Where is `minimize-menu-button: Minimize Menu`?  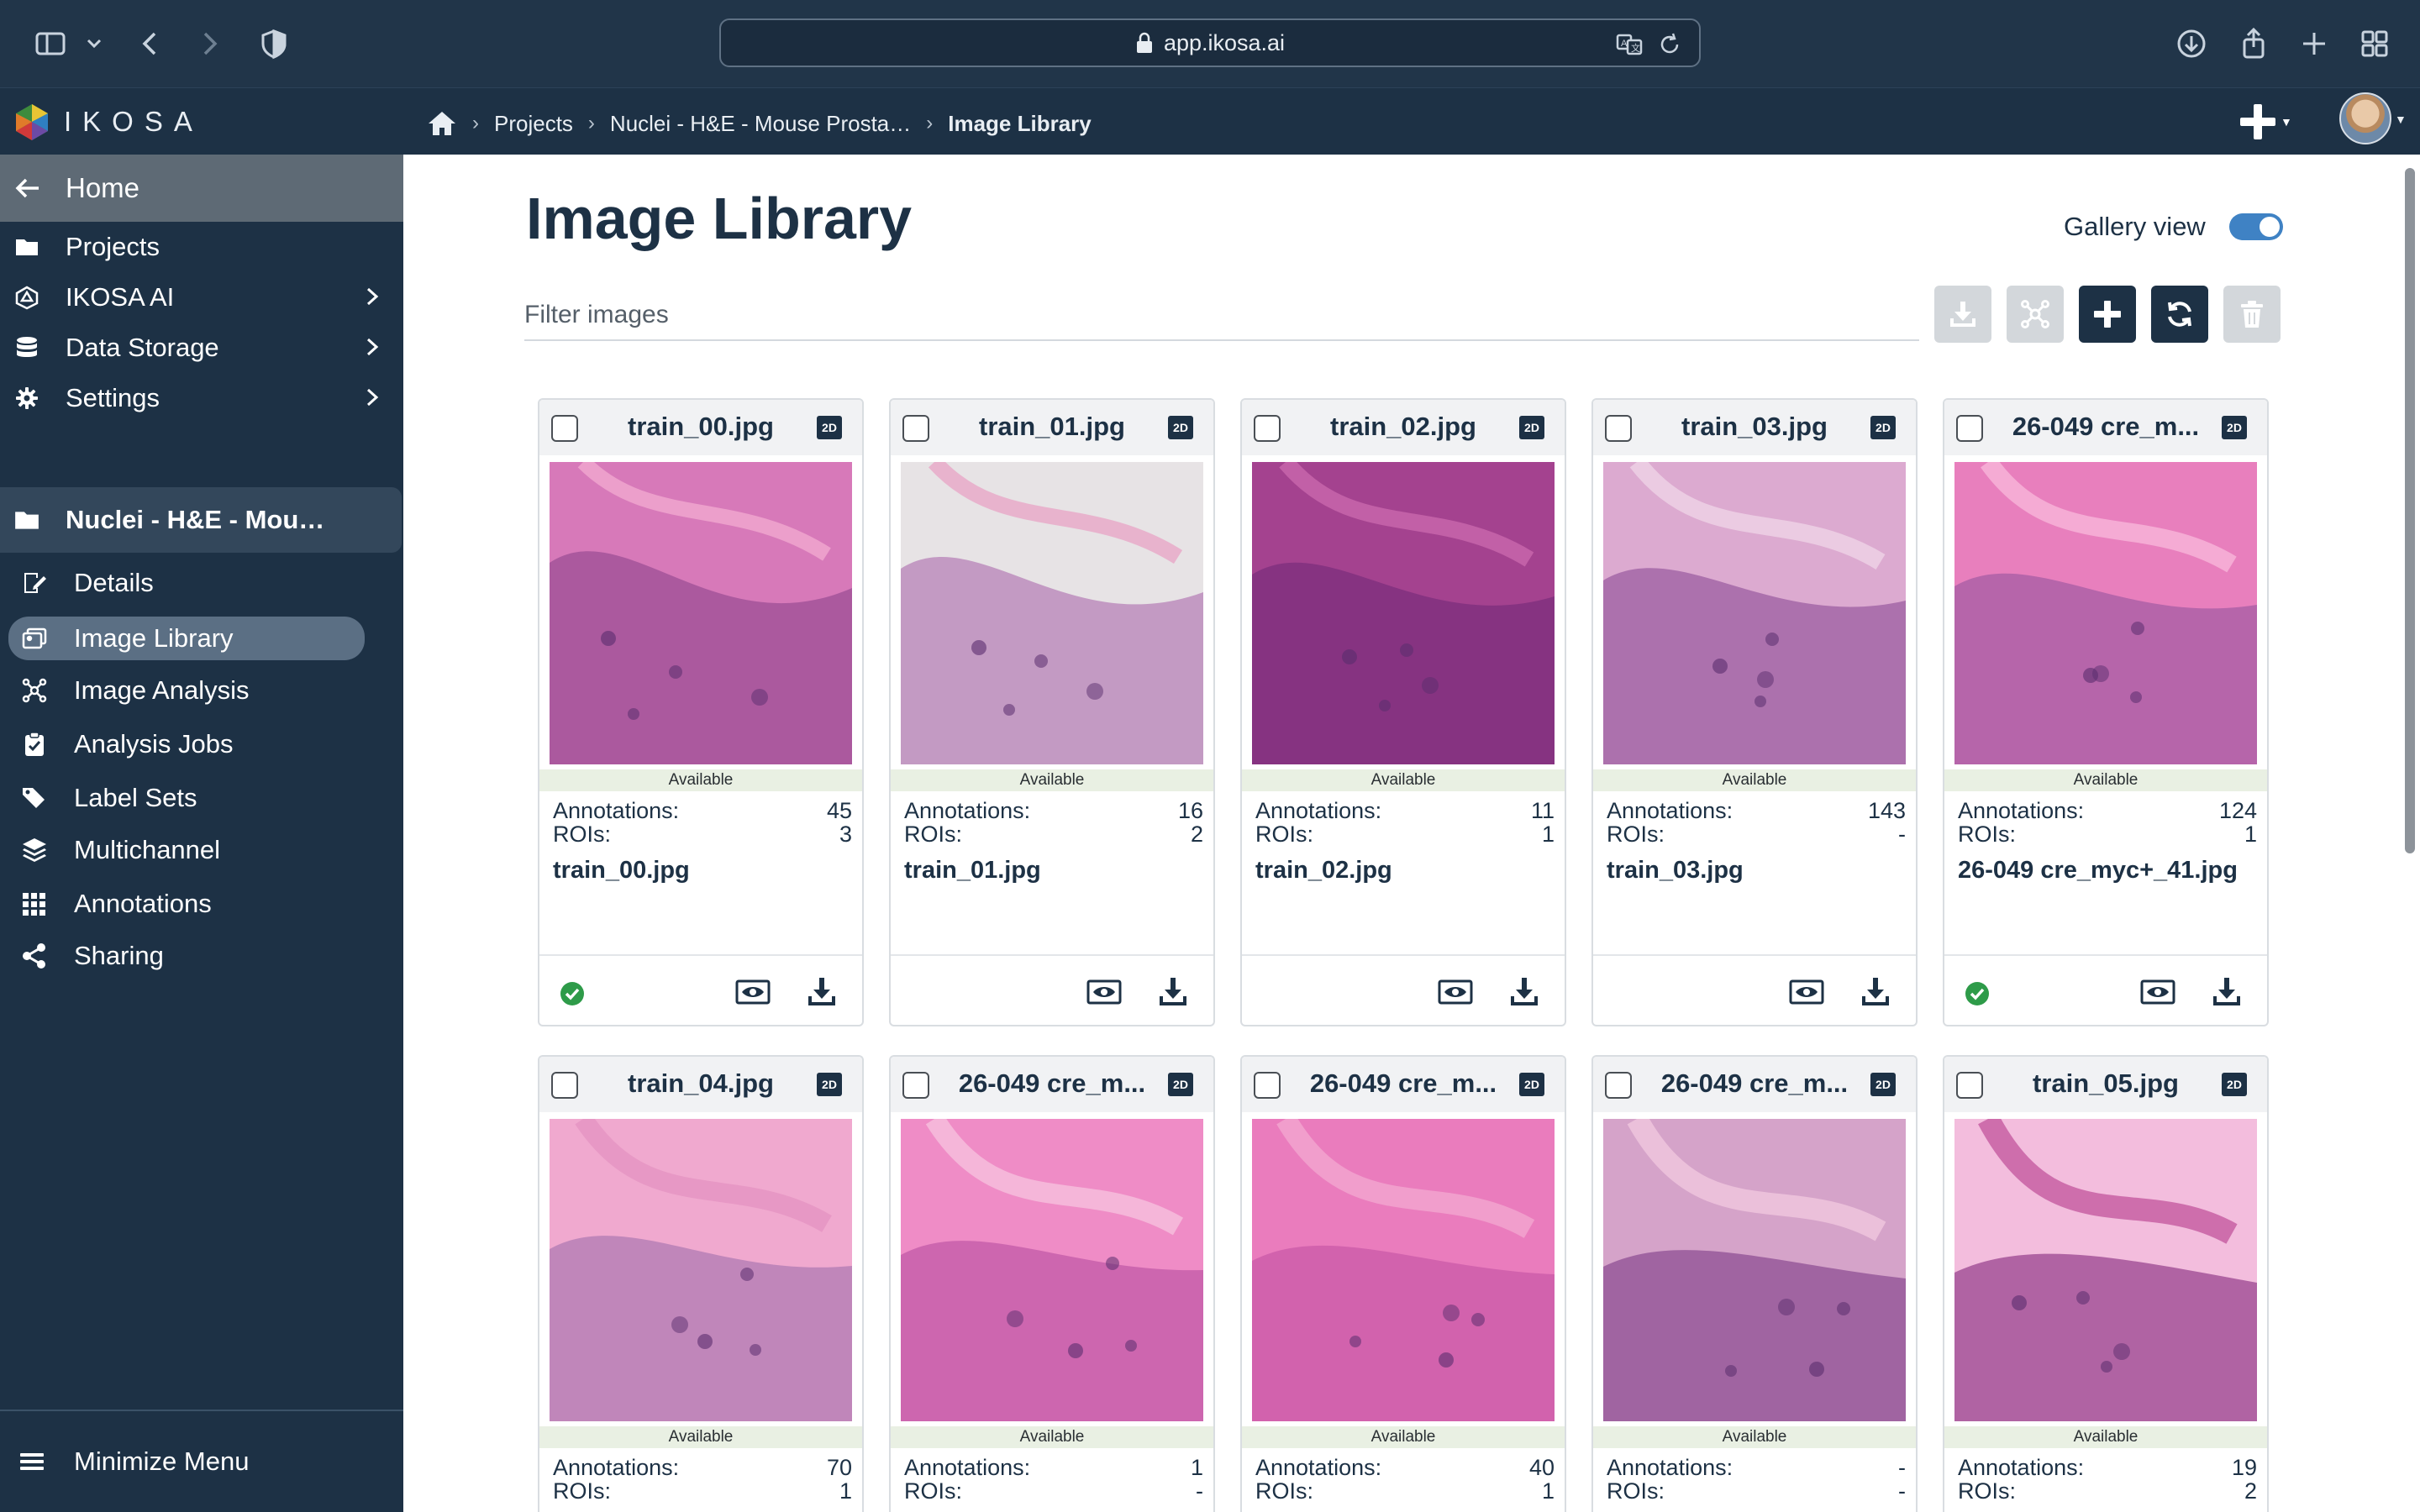 minimize-menu-button: Minimize Menu is located at coordinates (202, 1461).